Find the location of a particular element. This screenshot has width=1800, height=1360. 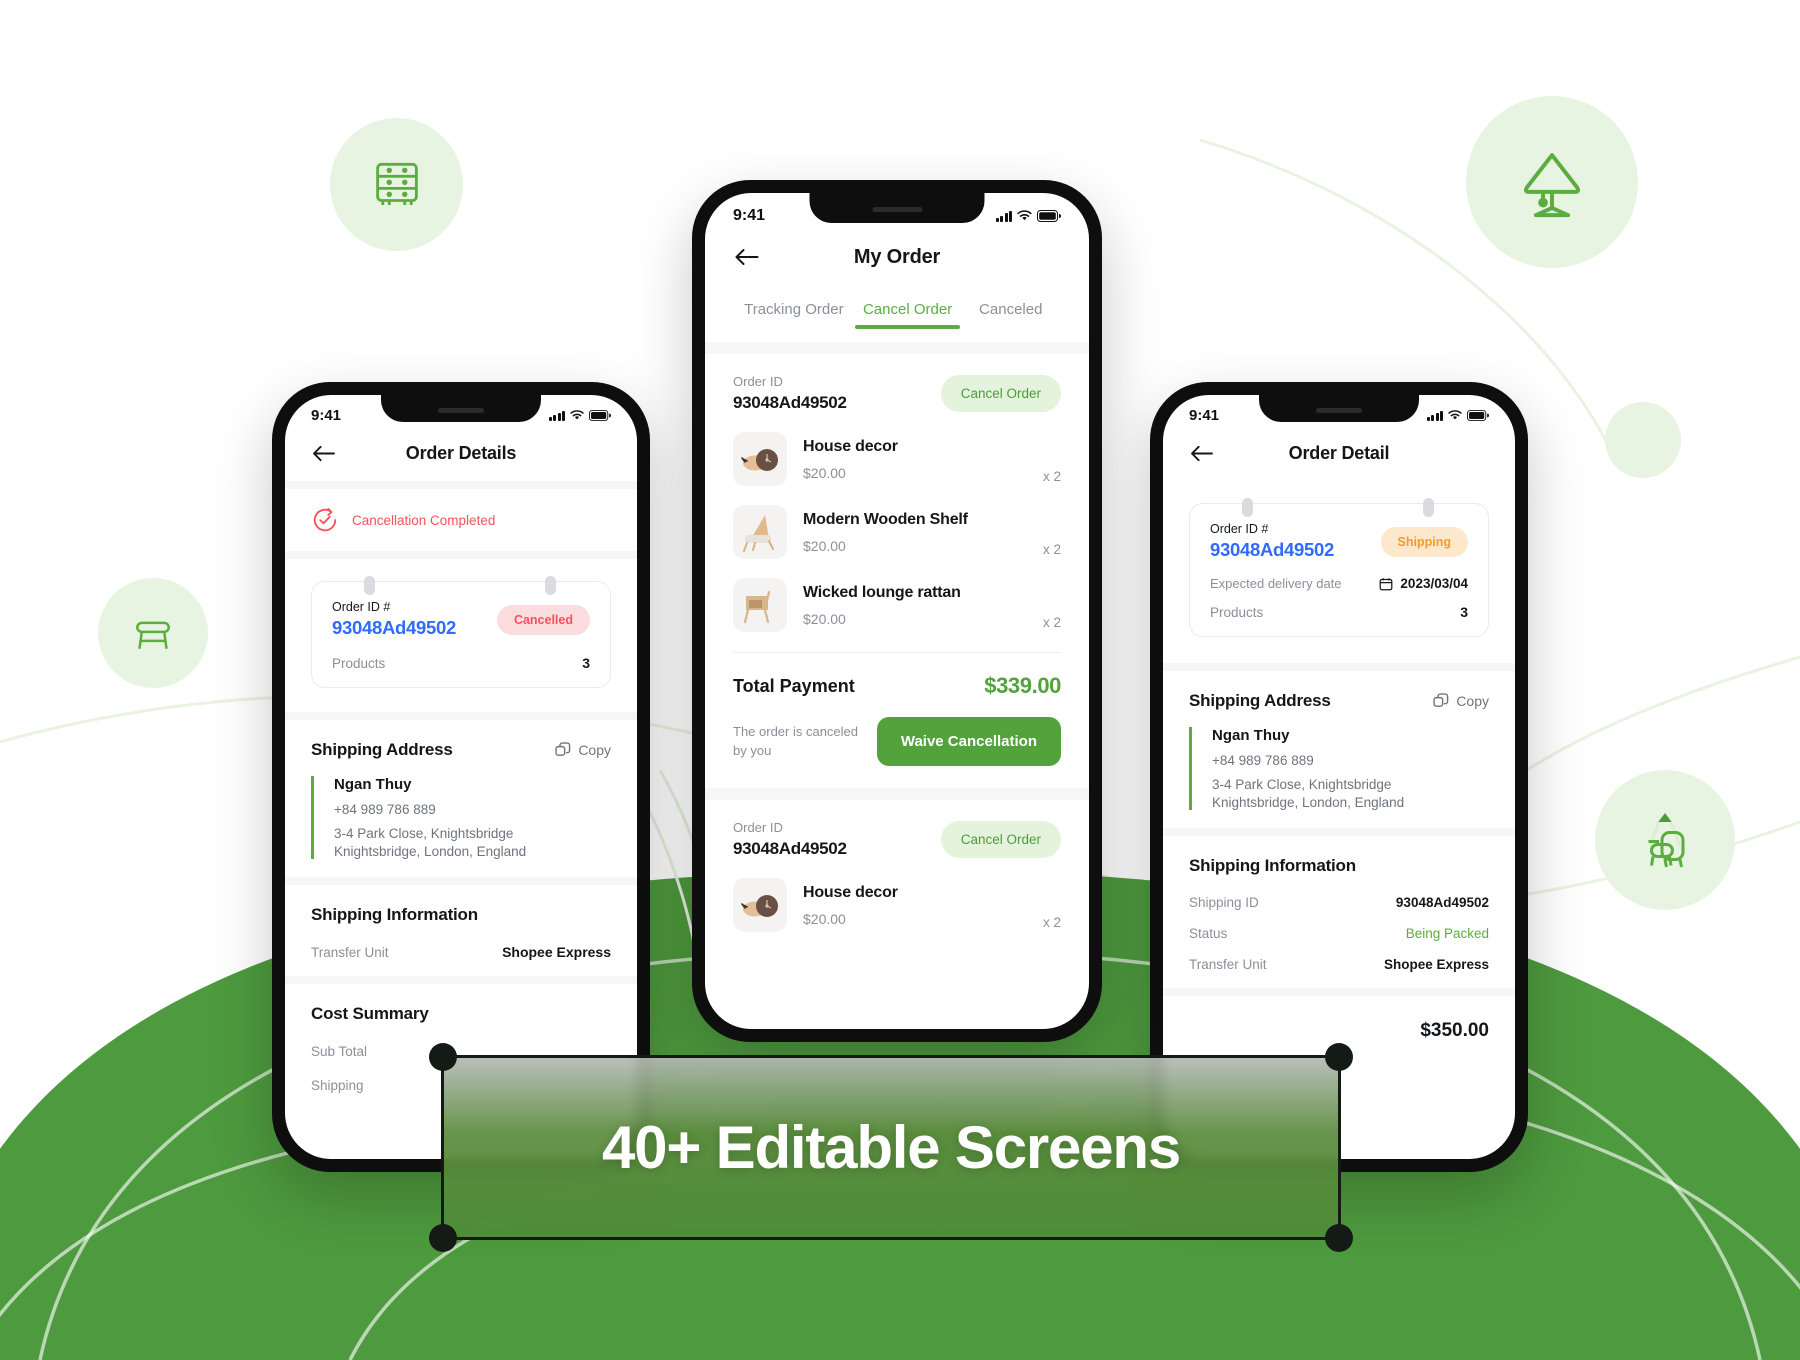

table-lamp-icon is located at coordinates (1552, 185).